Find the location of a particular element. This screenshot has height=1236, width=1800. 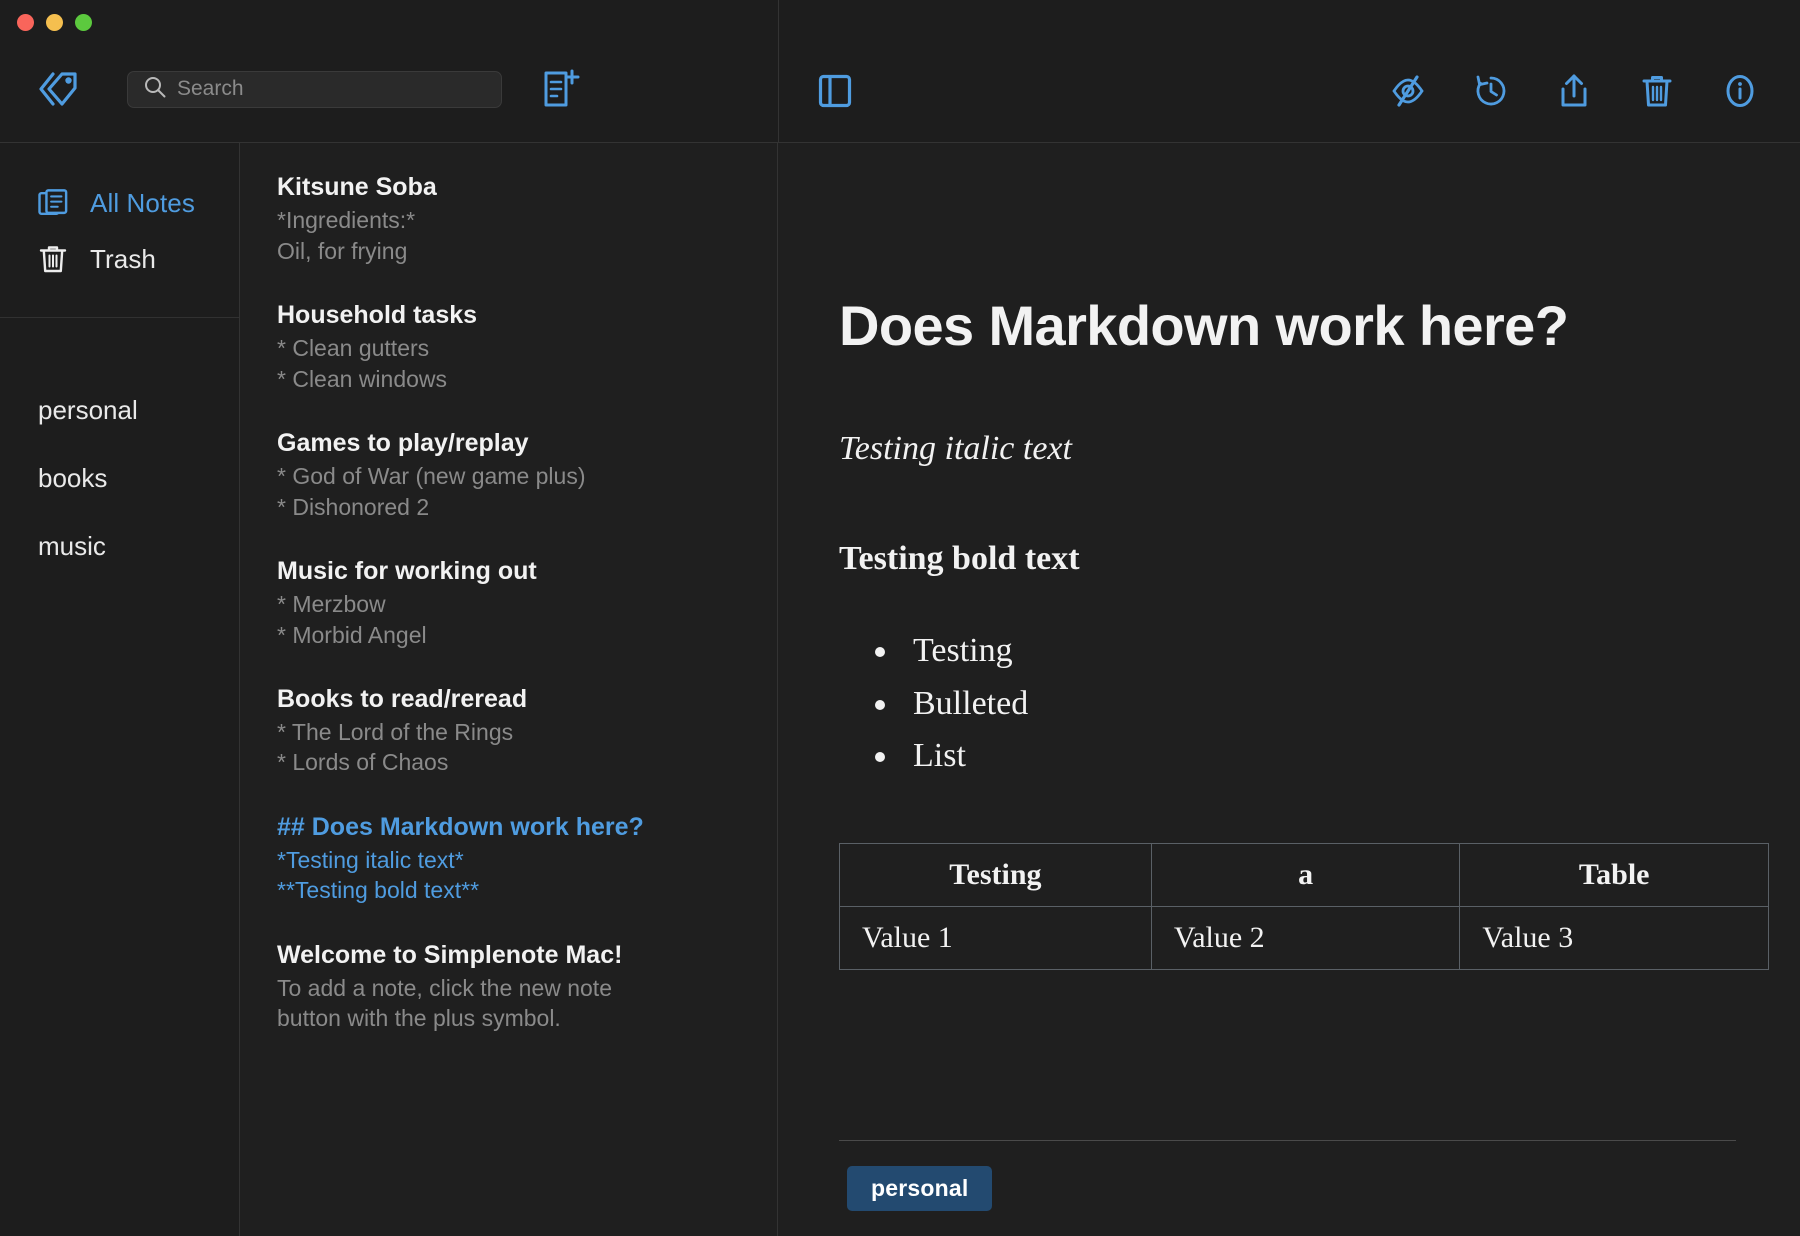

search-icon is located at coordinates (155, 89).